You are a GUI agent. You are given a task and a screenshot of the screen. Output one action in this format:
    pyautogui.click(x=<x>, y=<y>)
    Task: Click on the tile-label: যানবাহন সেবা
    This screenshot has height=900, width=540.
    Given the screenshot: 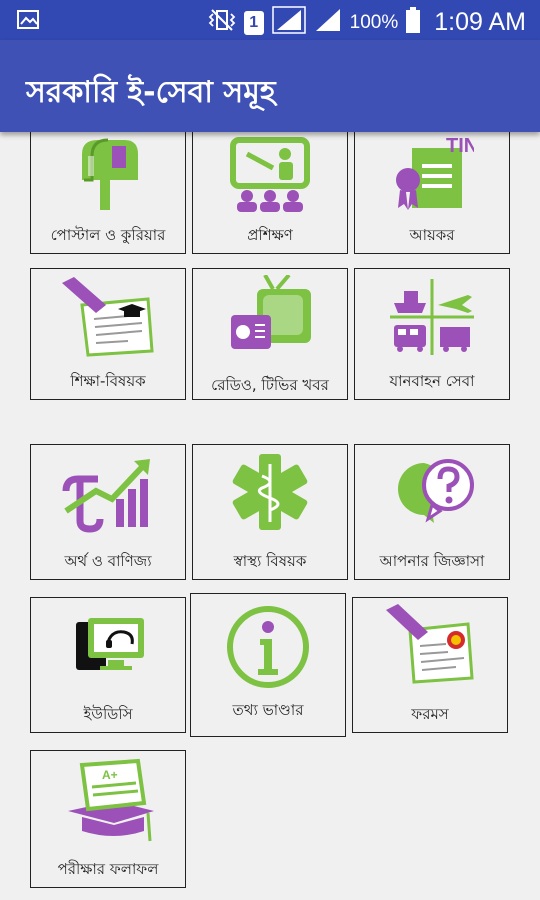 What is the action you would take?
    pyautogui.click(x=432, y=381)
    